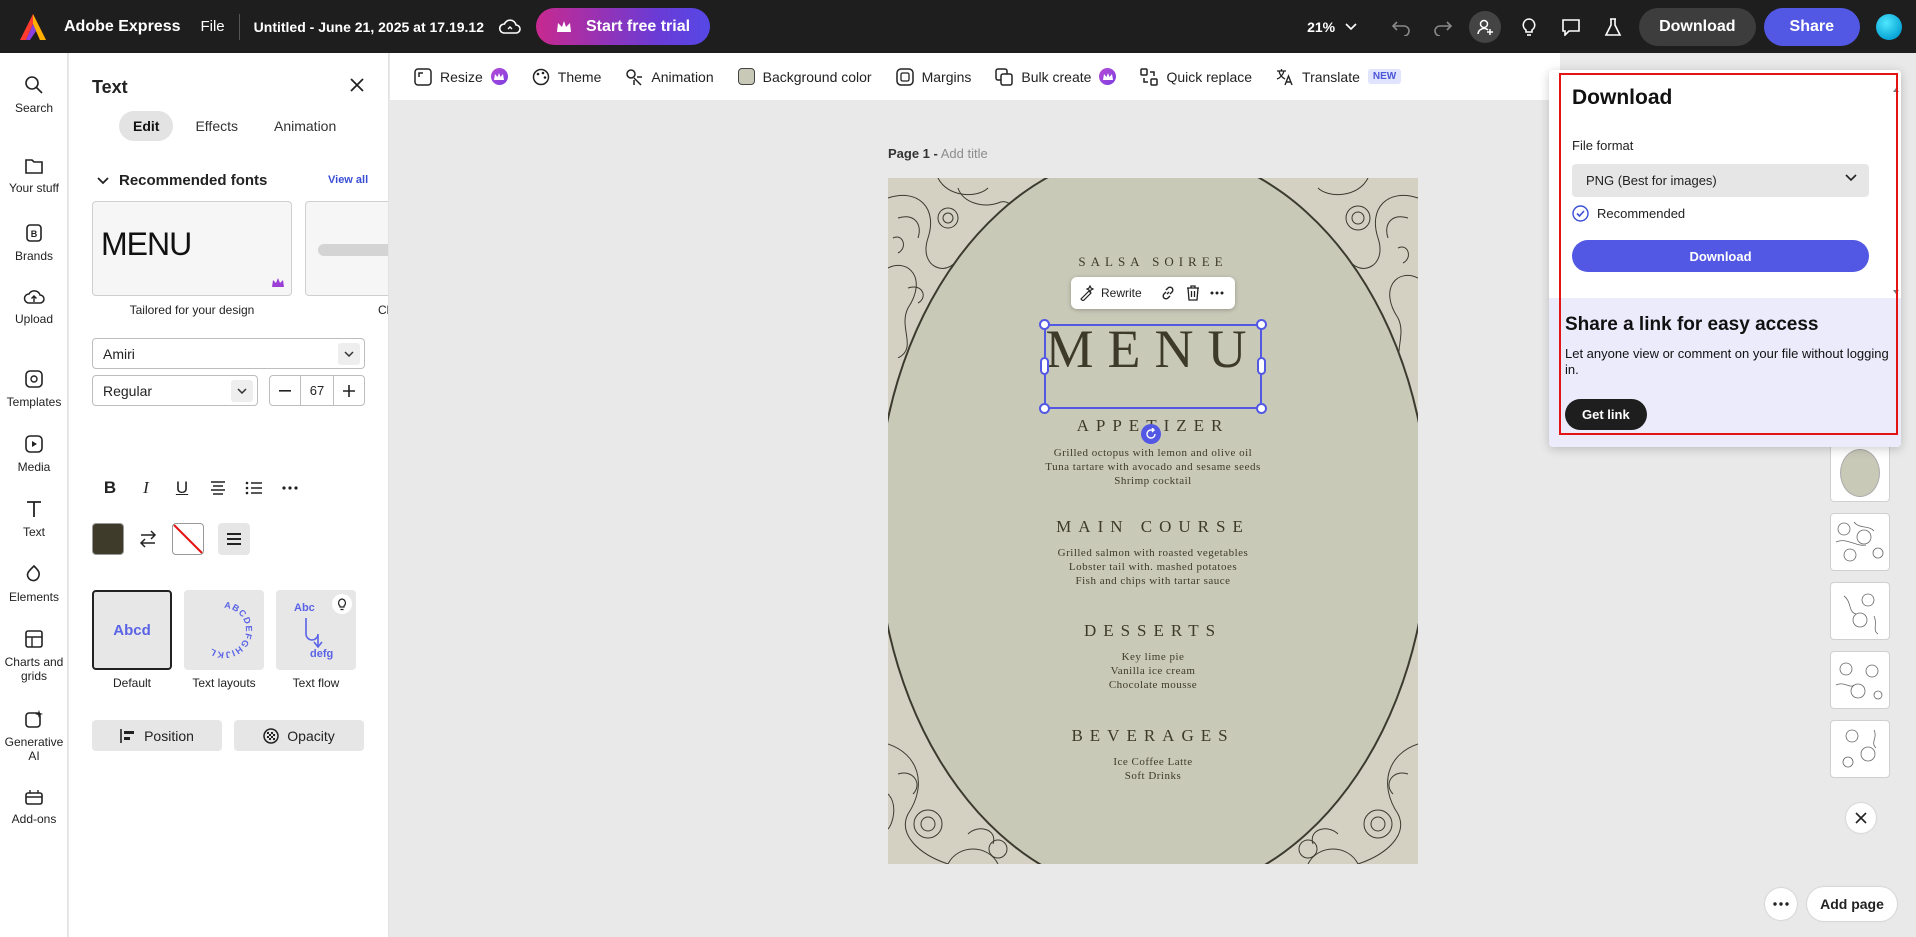 Image resolution: width=1916 pixels, height=937 pixels. What do you see at coordinates (212, 26) in the screenshot?
I see `file-menu: File` at bounding box center [212, 26].